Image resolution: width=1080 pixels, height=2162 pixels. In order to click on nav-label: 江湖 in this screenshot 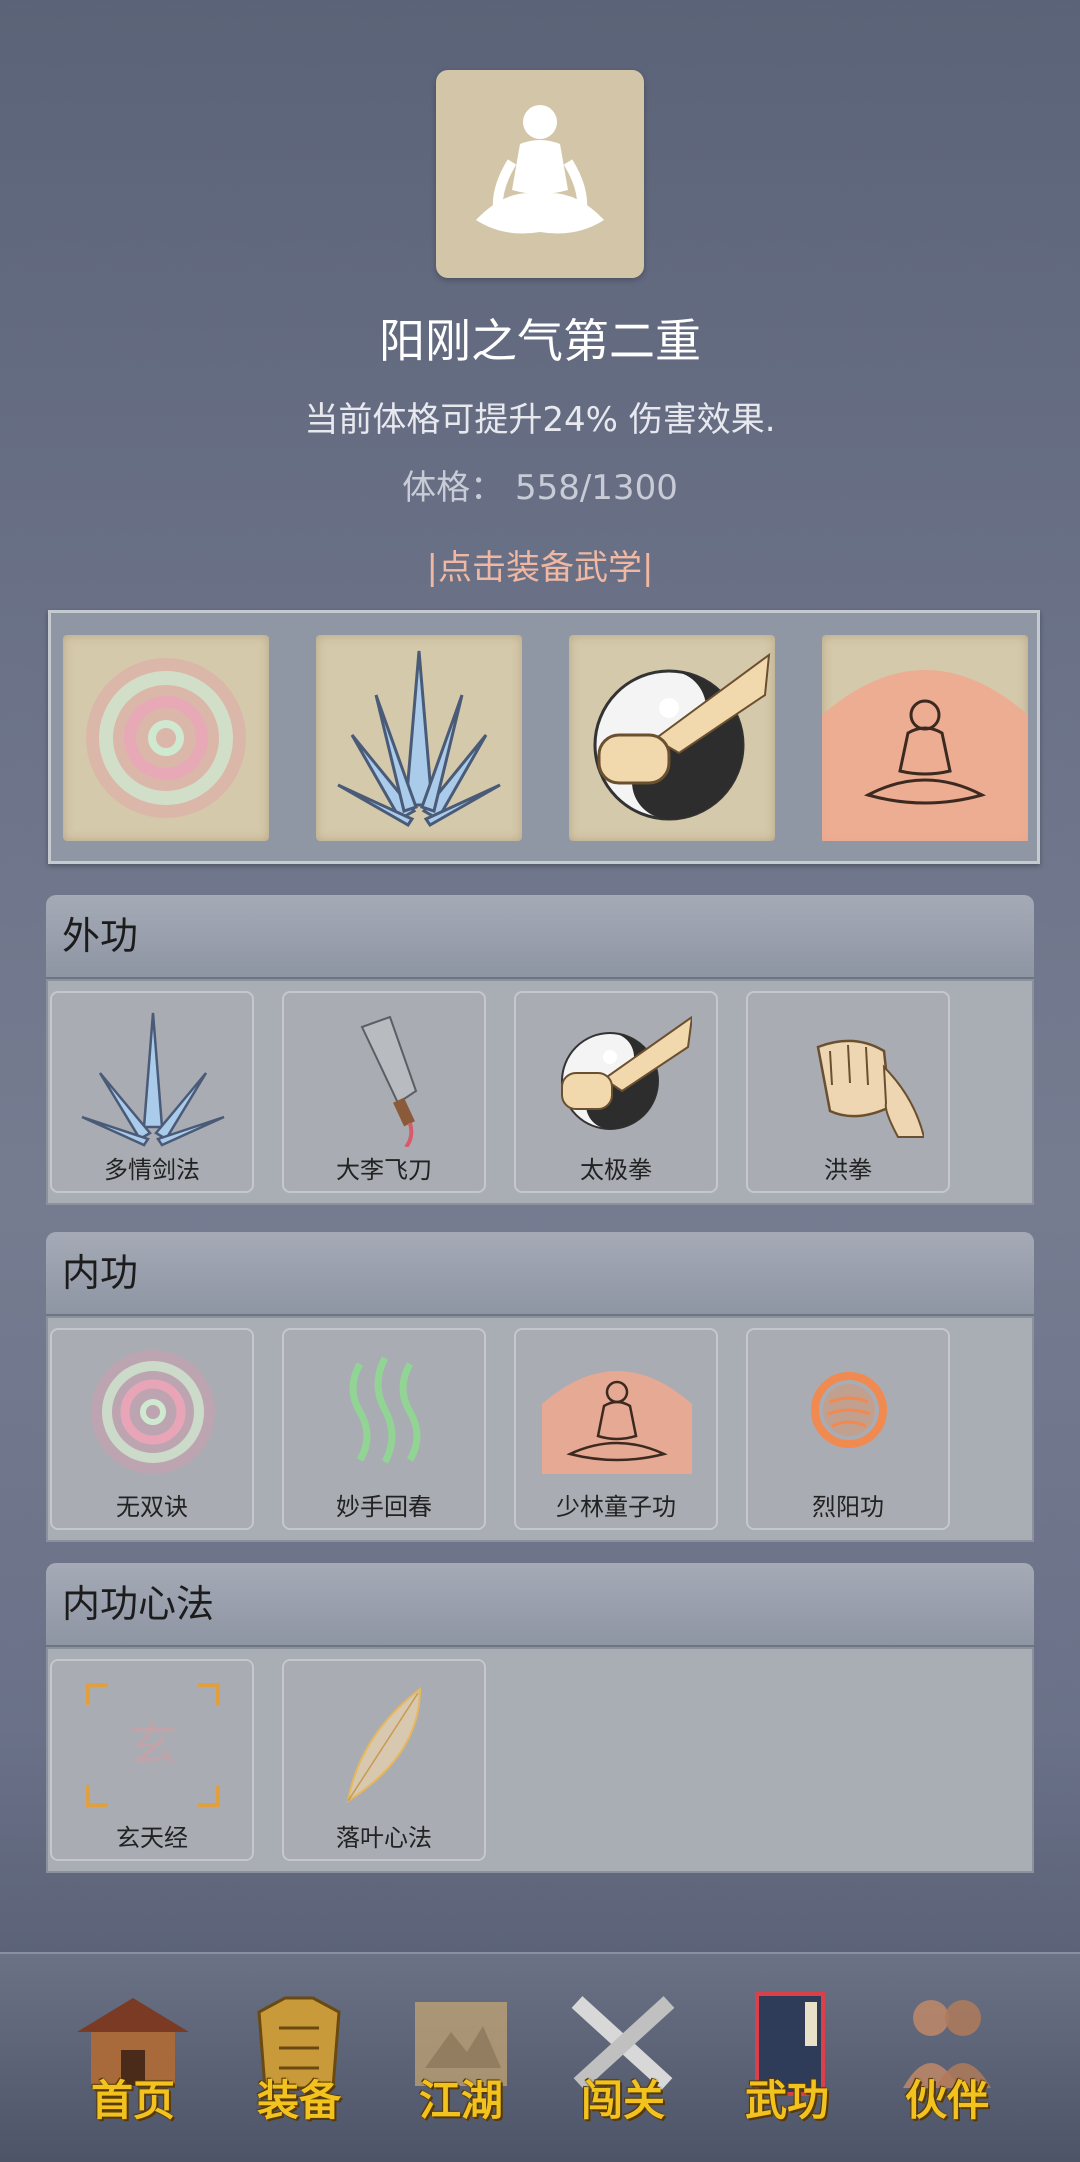, I will do `click(460, 2100)`.